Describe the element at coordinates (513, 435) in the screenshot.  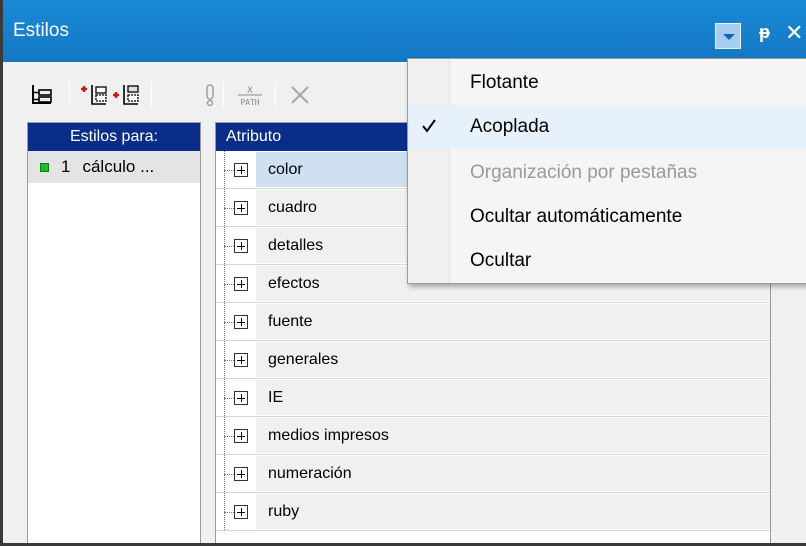
I see `attribute-label: medios impresos` at that location.